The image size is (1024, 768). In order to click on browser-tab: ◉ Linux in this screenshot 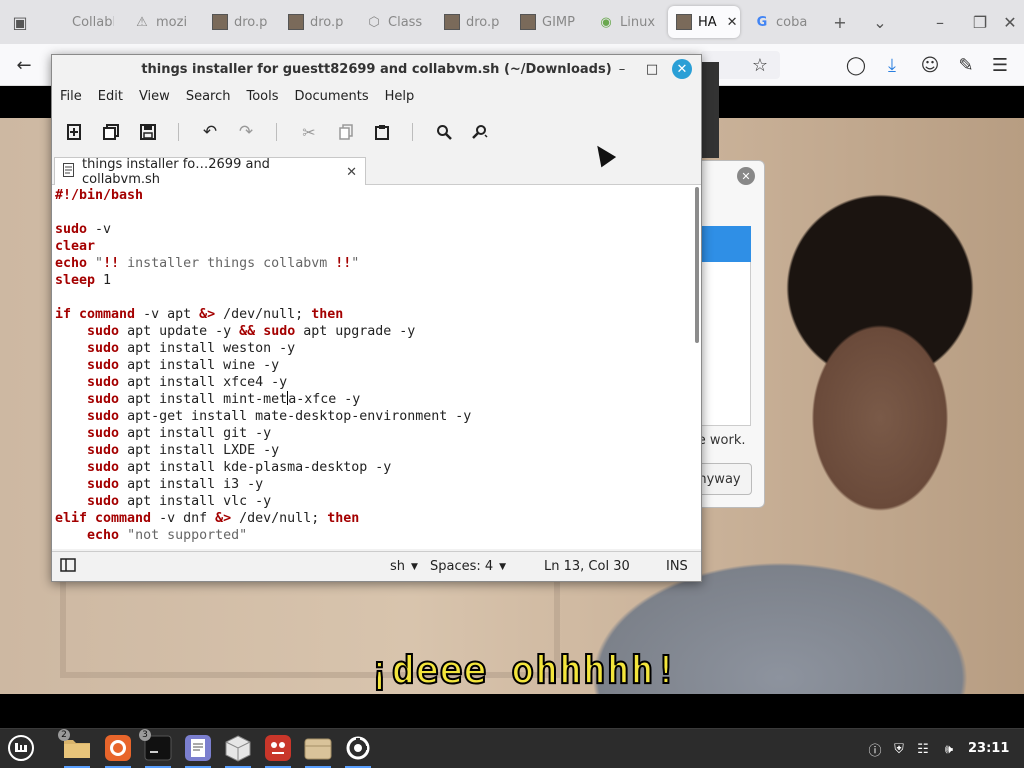, I will do `click(627, 22)`.